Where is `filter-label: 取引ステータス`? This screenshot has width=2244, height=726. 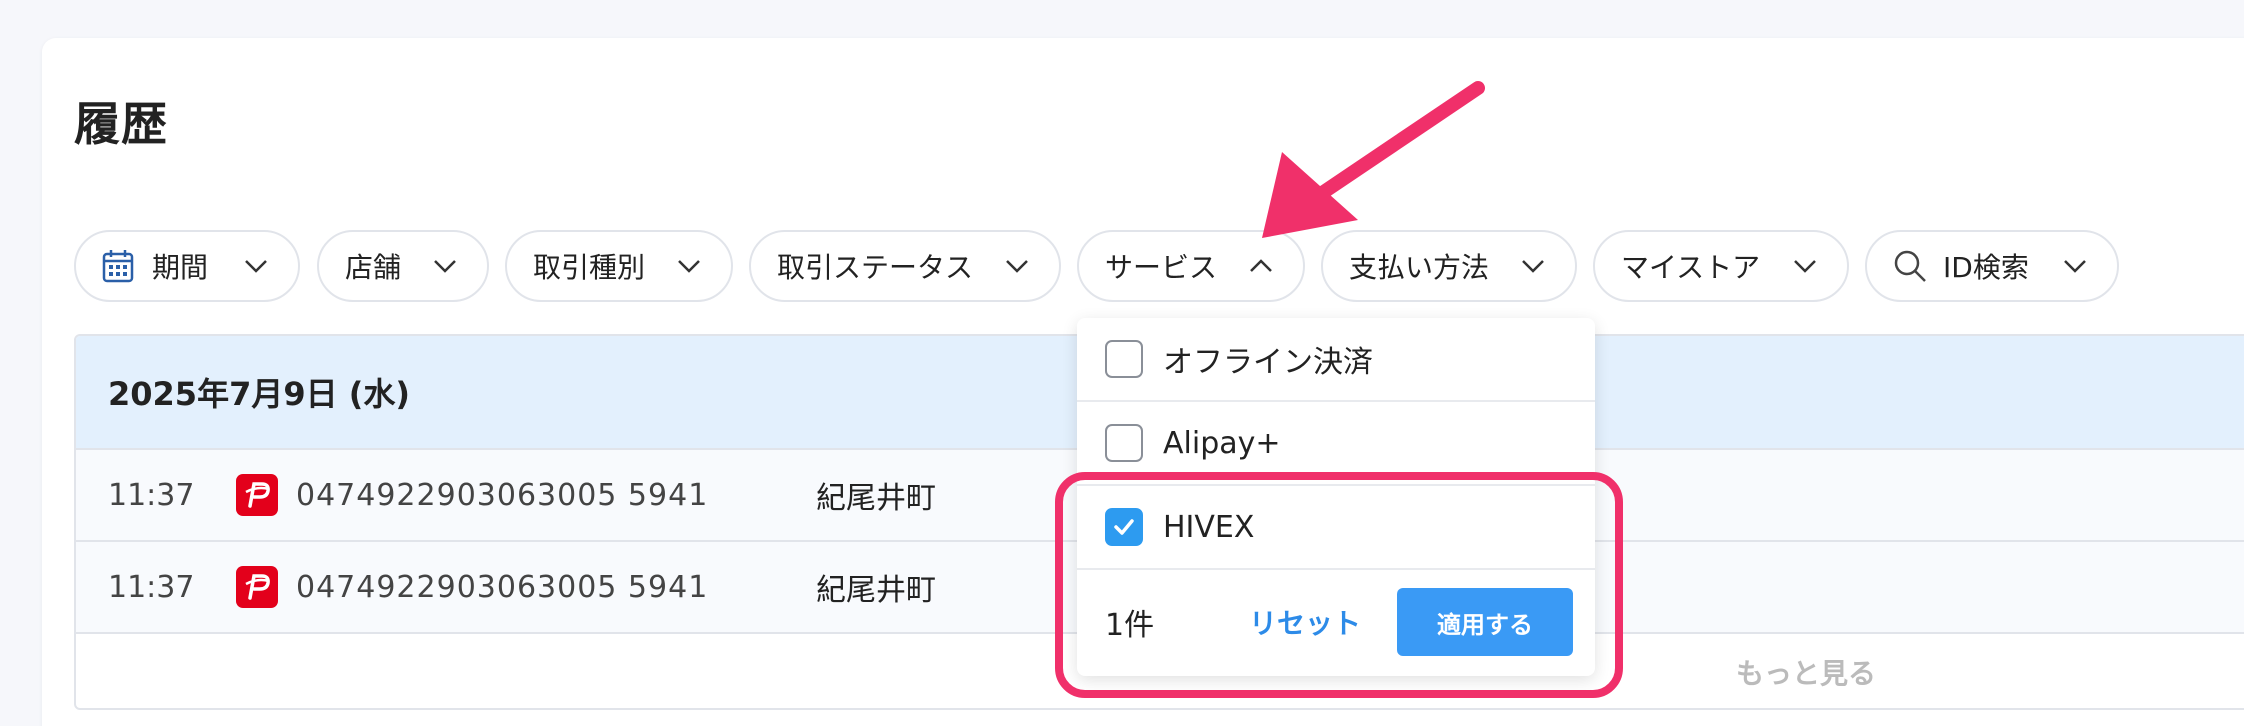
filter-label: 取引ステータス is located at coordinates (875, 267).